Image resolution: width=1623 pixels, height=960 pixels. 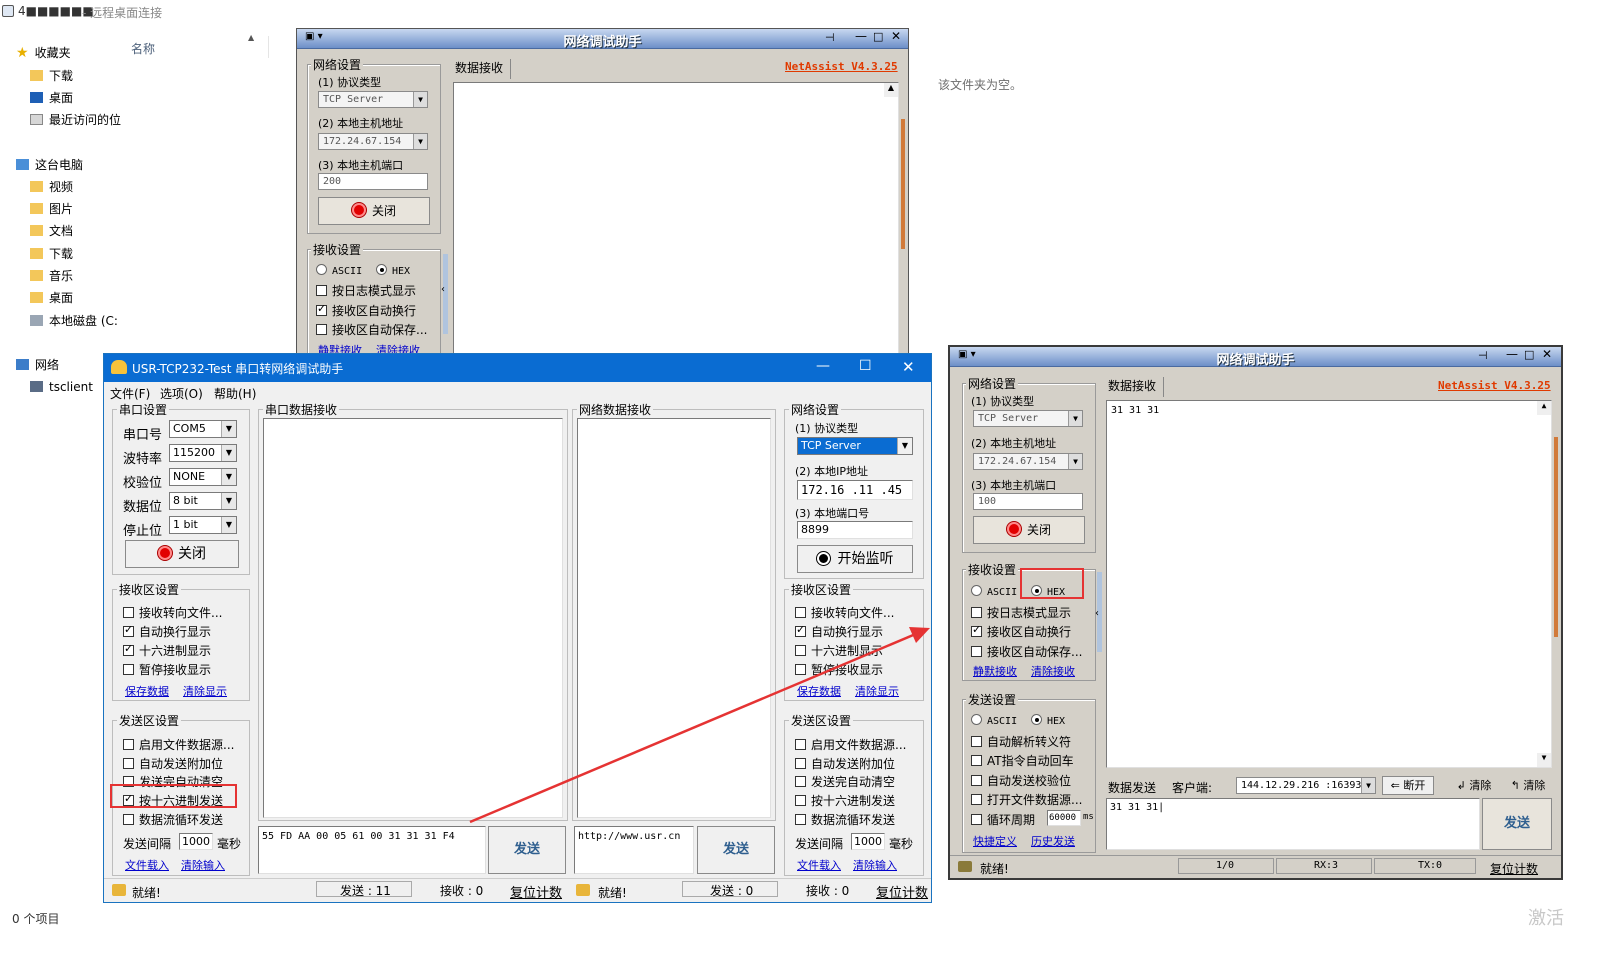 What do you see at coordinates (1546, 918) in the screenshot?
I see `activate-watermark: 激活` at bounding box center [1546, 918].